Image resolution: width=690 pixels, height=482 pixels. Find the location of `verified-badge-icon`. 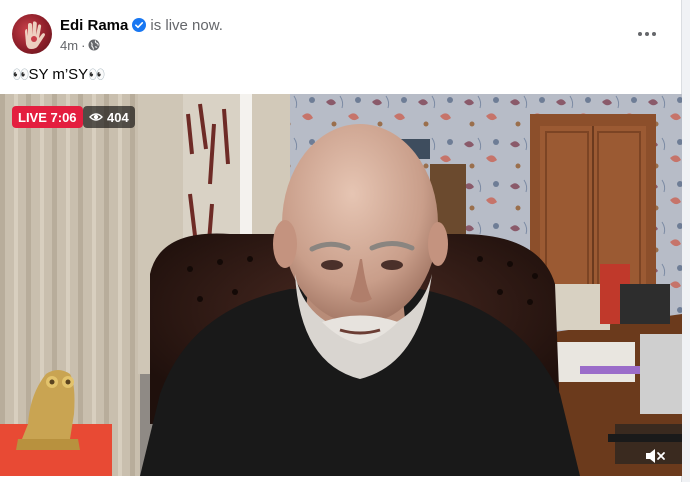

verified-badge-icon is located at coordinates (139, 25).